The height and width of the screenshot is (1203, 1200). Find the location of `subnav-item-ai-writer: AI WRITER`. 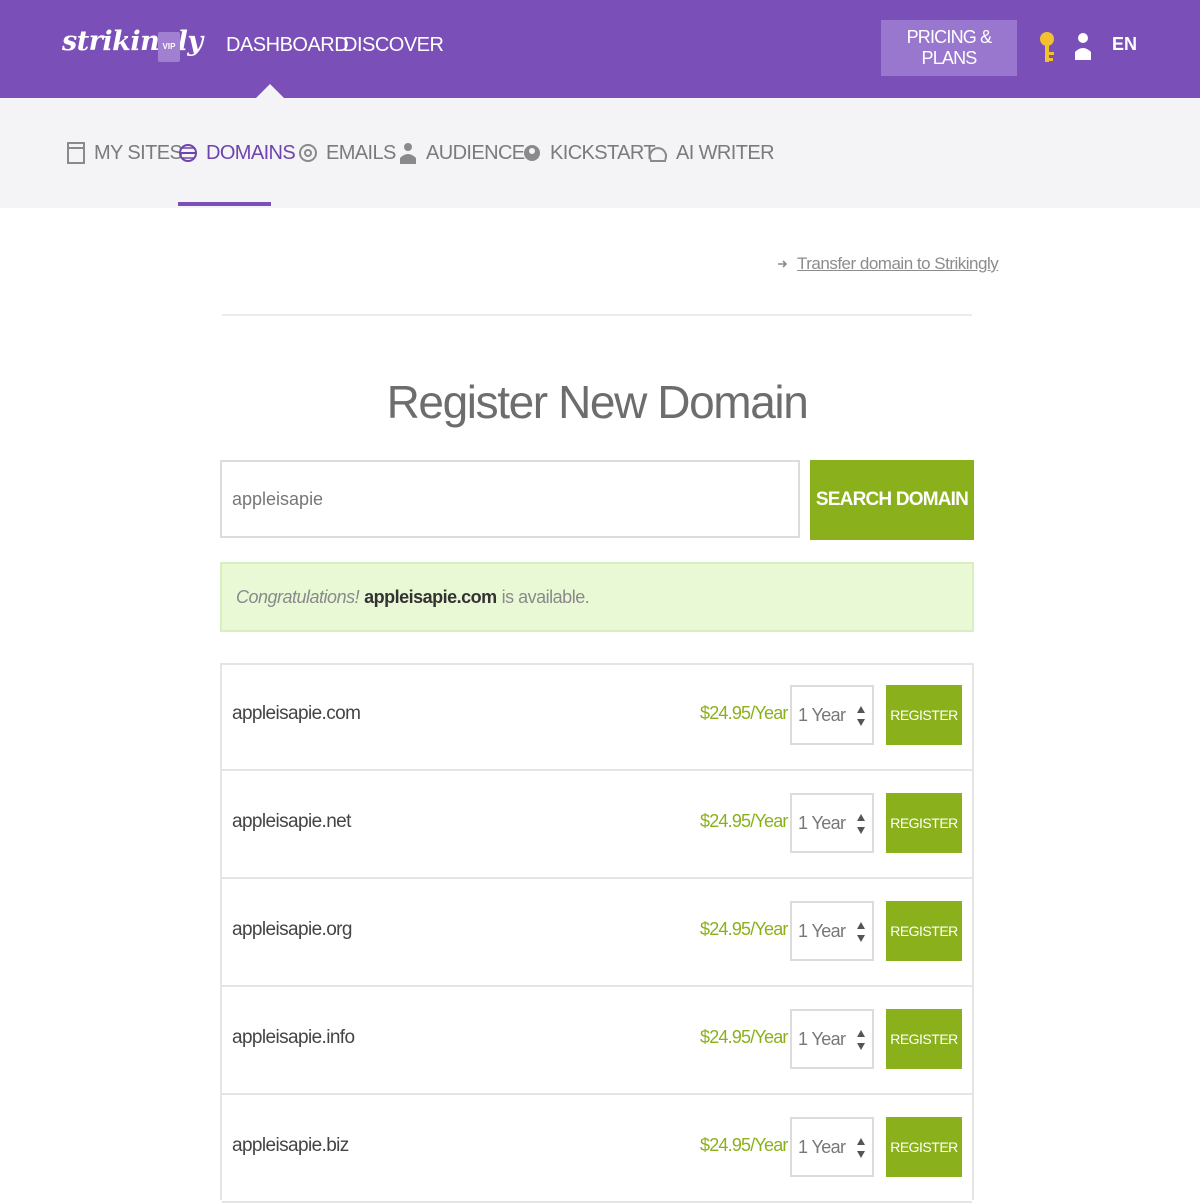

subnav-item-ai-writer: AI WRITER is located at coordinates (711, 153).